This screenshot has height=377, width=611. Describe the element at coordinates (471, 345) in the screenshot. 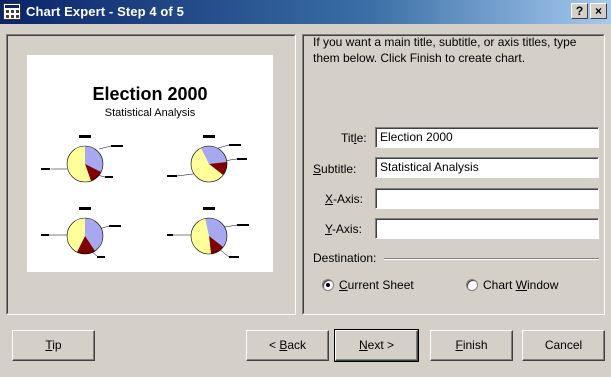

I see `finish-button: Finish` at that location.